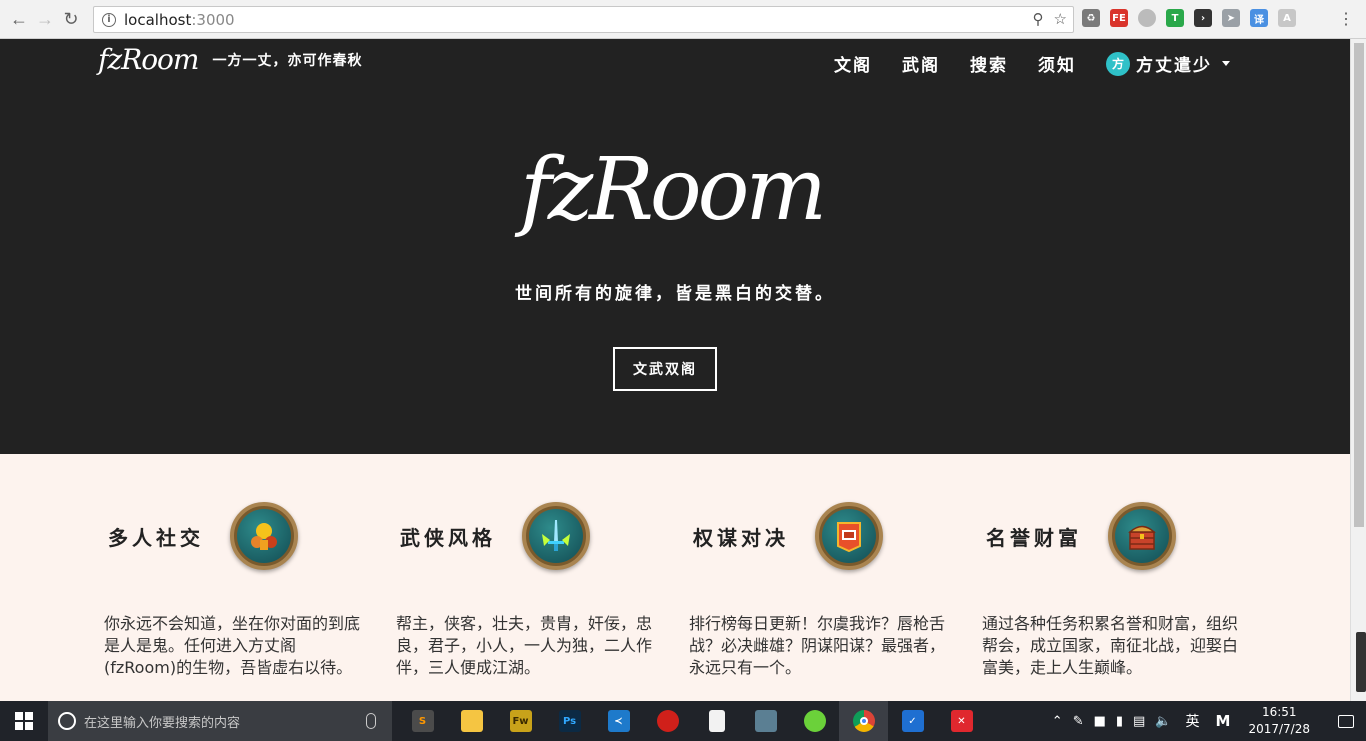  I want to click on taskbar-apps: S Fw Ps ≺ ✓ ✕, so click(692, 721).